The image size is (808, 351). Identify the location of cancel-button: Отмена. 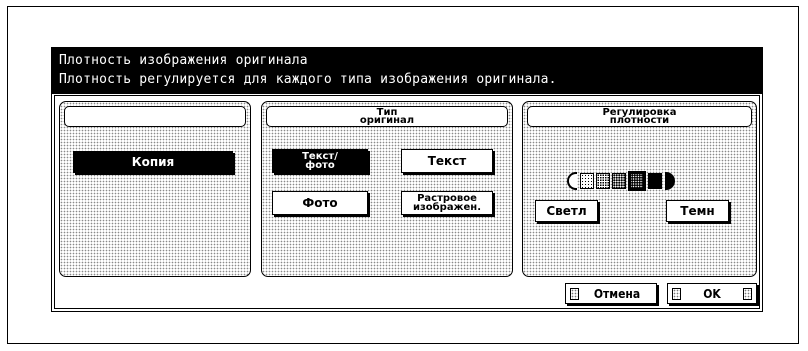
(611, 293).